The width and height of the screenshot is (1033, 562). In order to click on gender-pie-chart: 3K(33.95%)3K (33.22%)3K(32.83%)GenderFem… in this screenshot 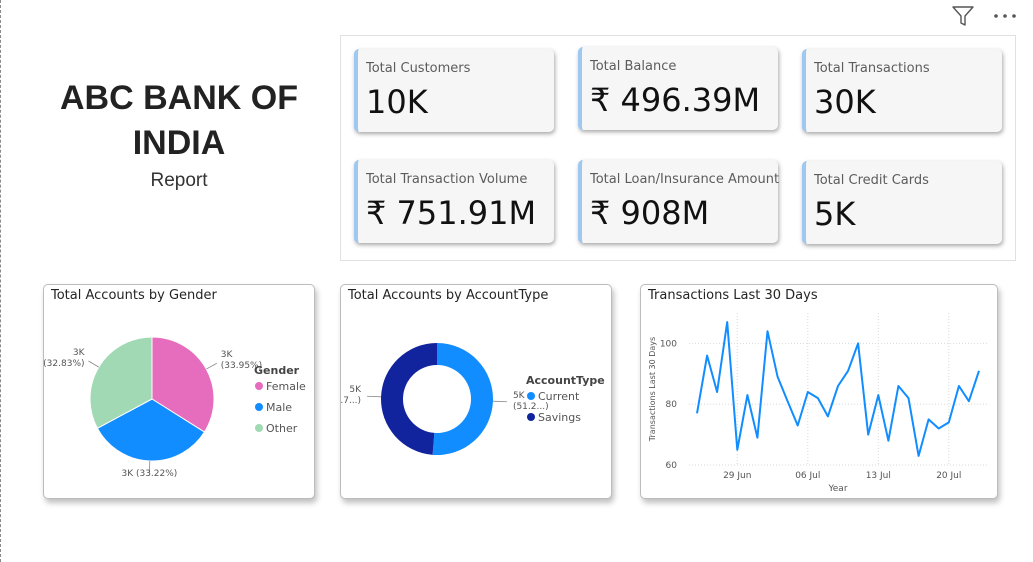, I will do `click(175, 407)`.